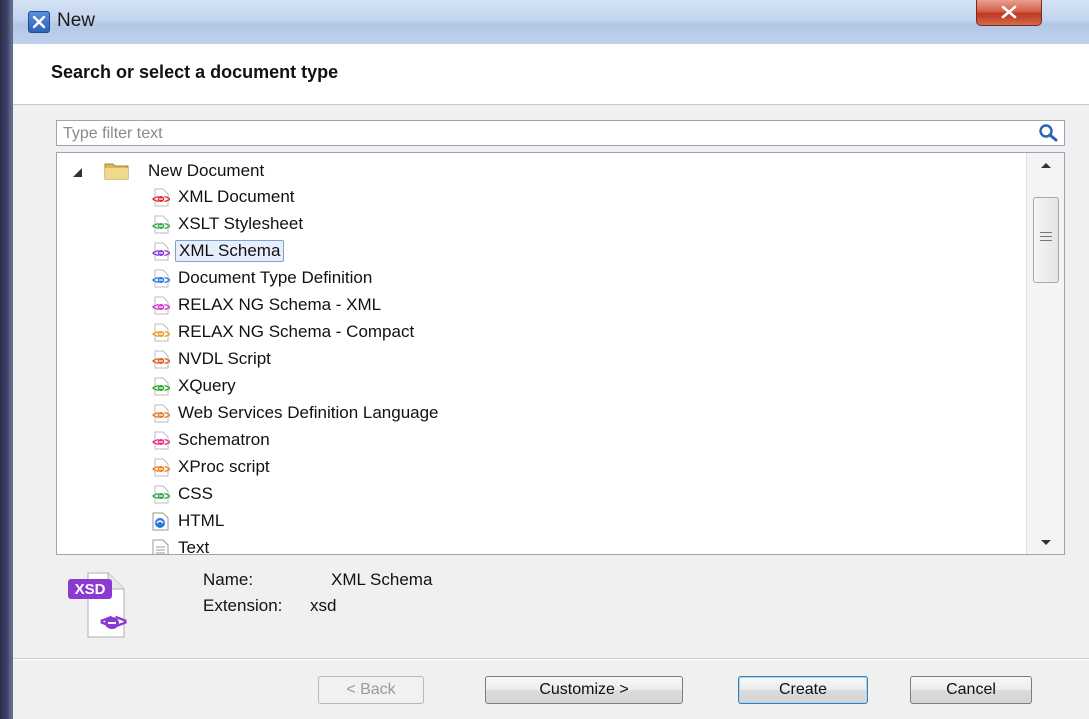  Describe the element at coordinates (161, 413) in the screenshot. I see `wsdl-icon: <>` at that location.